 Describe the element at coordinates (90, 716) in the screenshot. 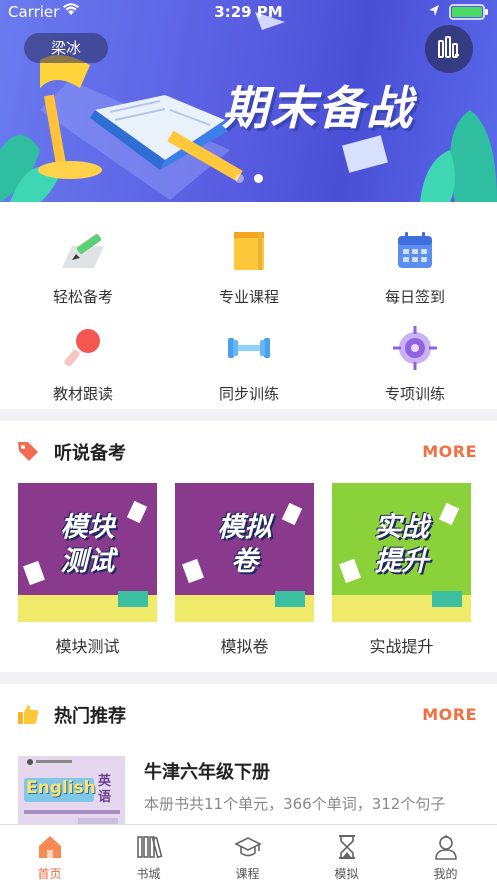

I see `section-title: 热门推荐` at that location.